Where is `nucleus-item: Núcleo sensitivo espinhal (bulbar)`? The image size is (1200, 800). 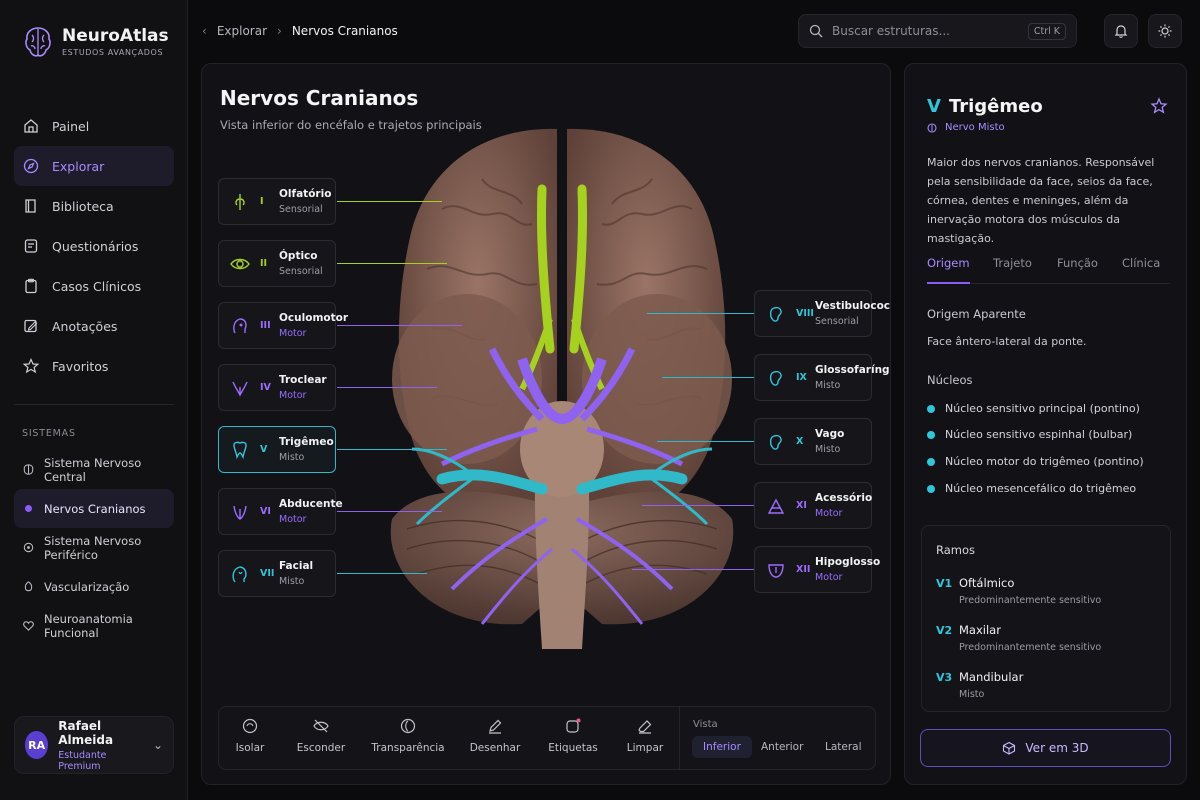
nucleus-item: Núcleo sensitivo espinhal (bulbar) is located at coordinates (1029, 434).